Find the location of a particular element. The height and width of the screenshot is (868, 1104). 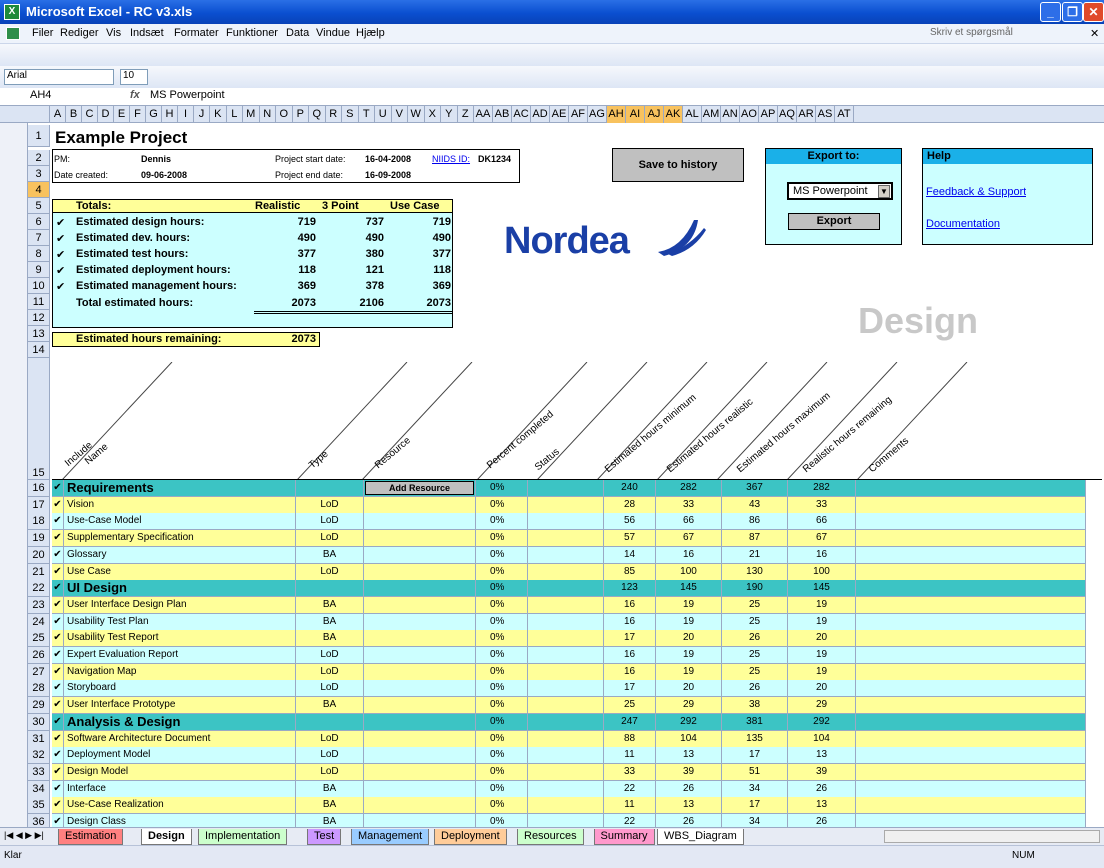

rem-cell: 145 is located at coordinates (822, 589).